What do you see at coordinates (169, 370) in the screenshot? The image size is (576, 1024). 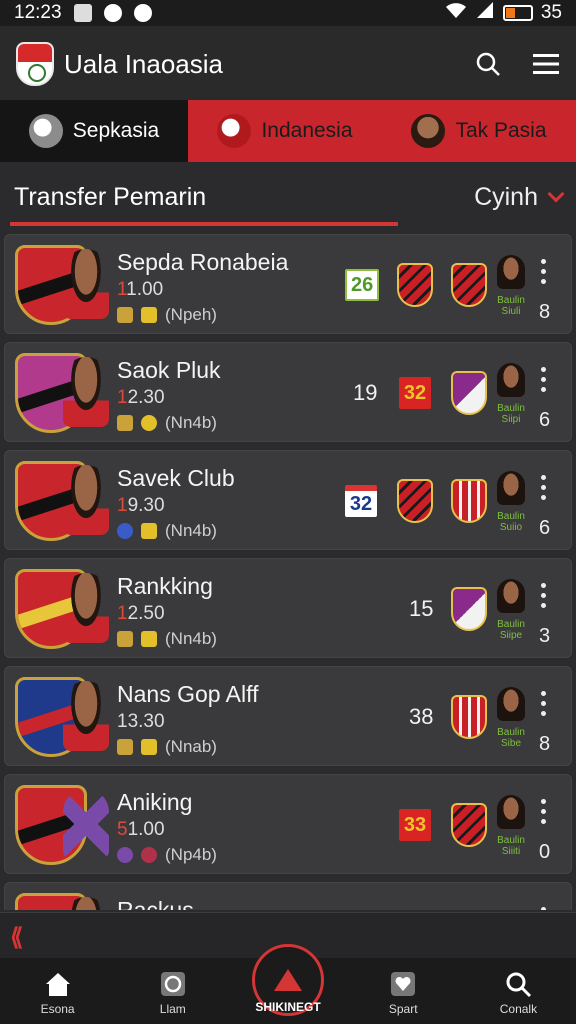 I see `player-name: Saok Pluk` at bounding box center [169, 370].